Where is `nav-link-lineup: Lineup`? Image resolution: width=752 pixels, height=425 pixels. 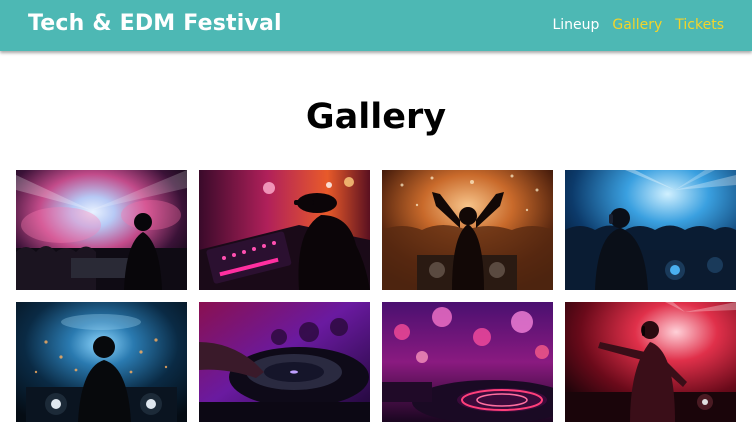
nav-link-lineup: Lineup is located at coordinates (575, 25).